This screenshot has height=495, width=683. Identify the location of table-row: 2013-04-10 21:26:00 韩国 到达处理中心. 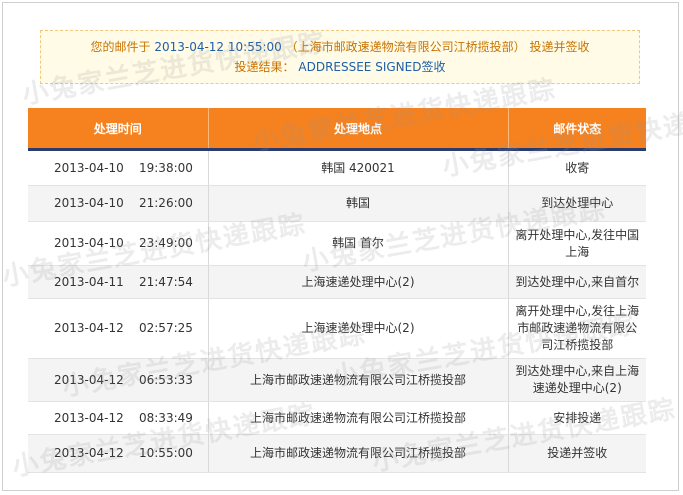
(337, 203).